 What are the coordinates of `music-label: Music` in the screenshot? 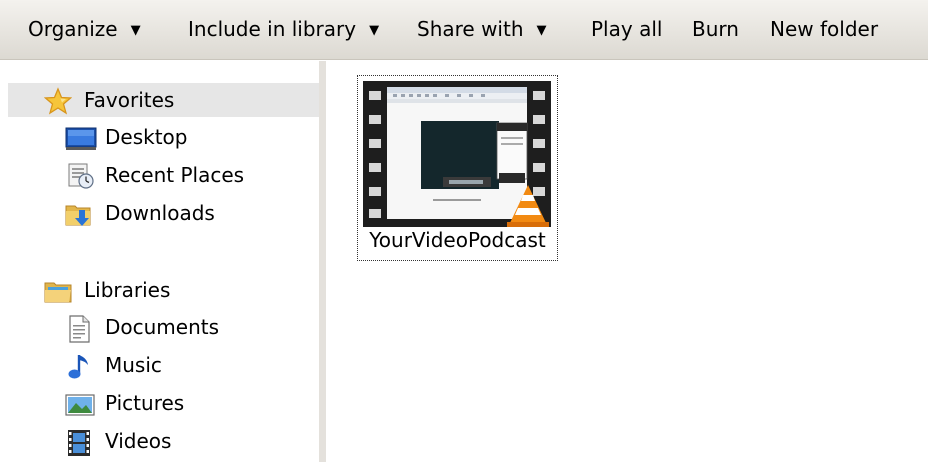 It's located at (133, 365).